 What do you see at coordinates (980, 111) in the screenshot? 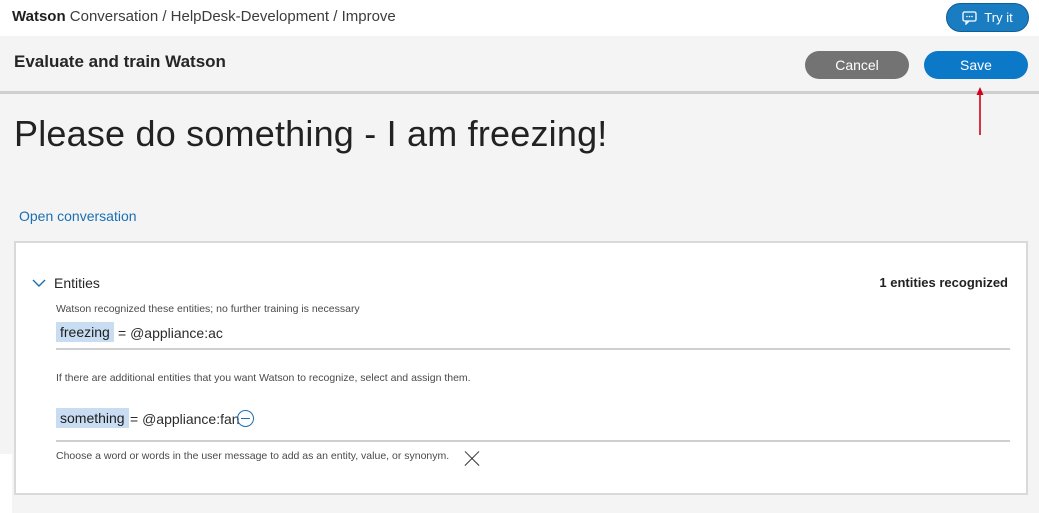
I see `annotation-arrow-icon` at bounding box center [980, 111].